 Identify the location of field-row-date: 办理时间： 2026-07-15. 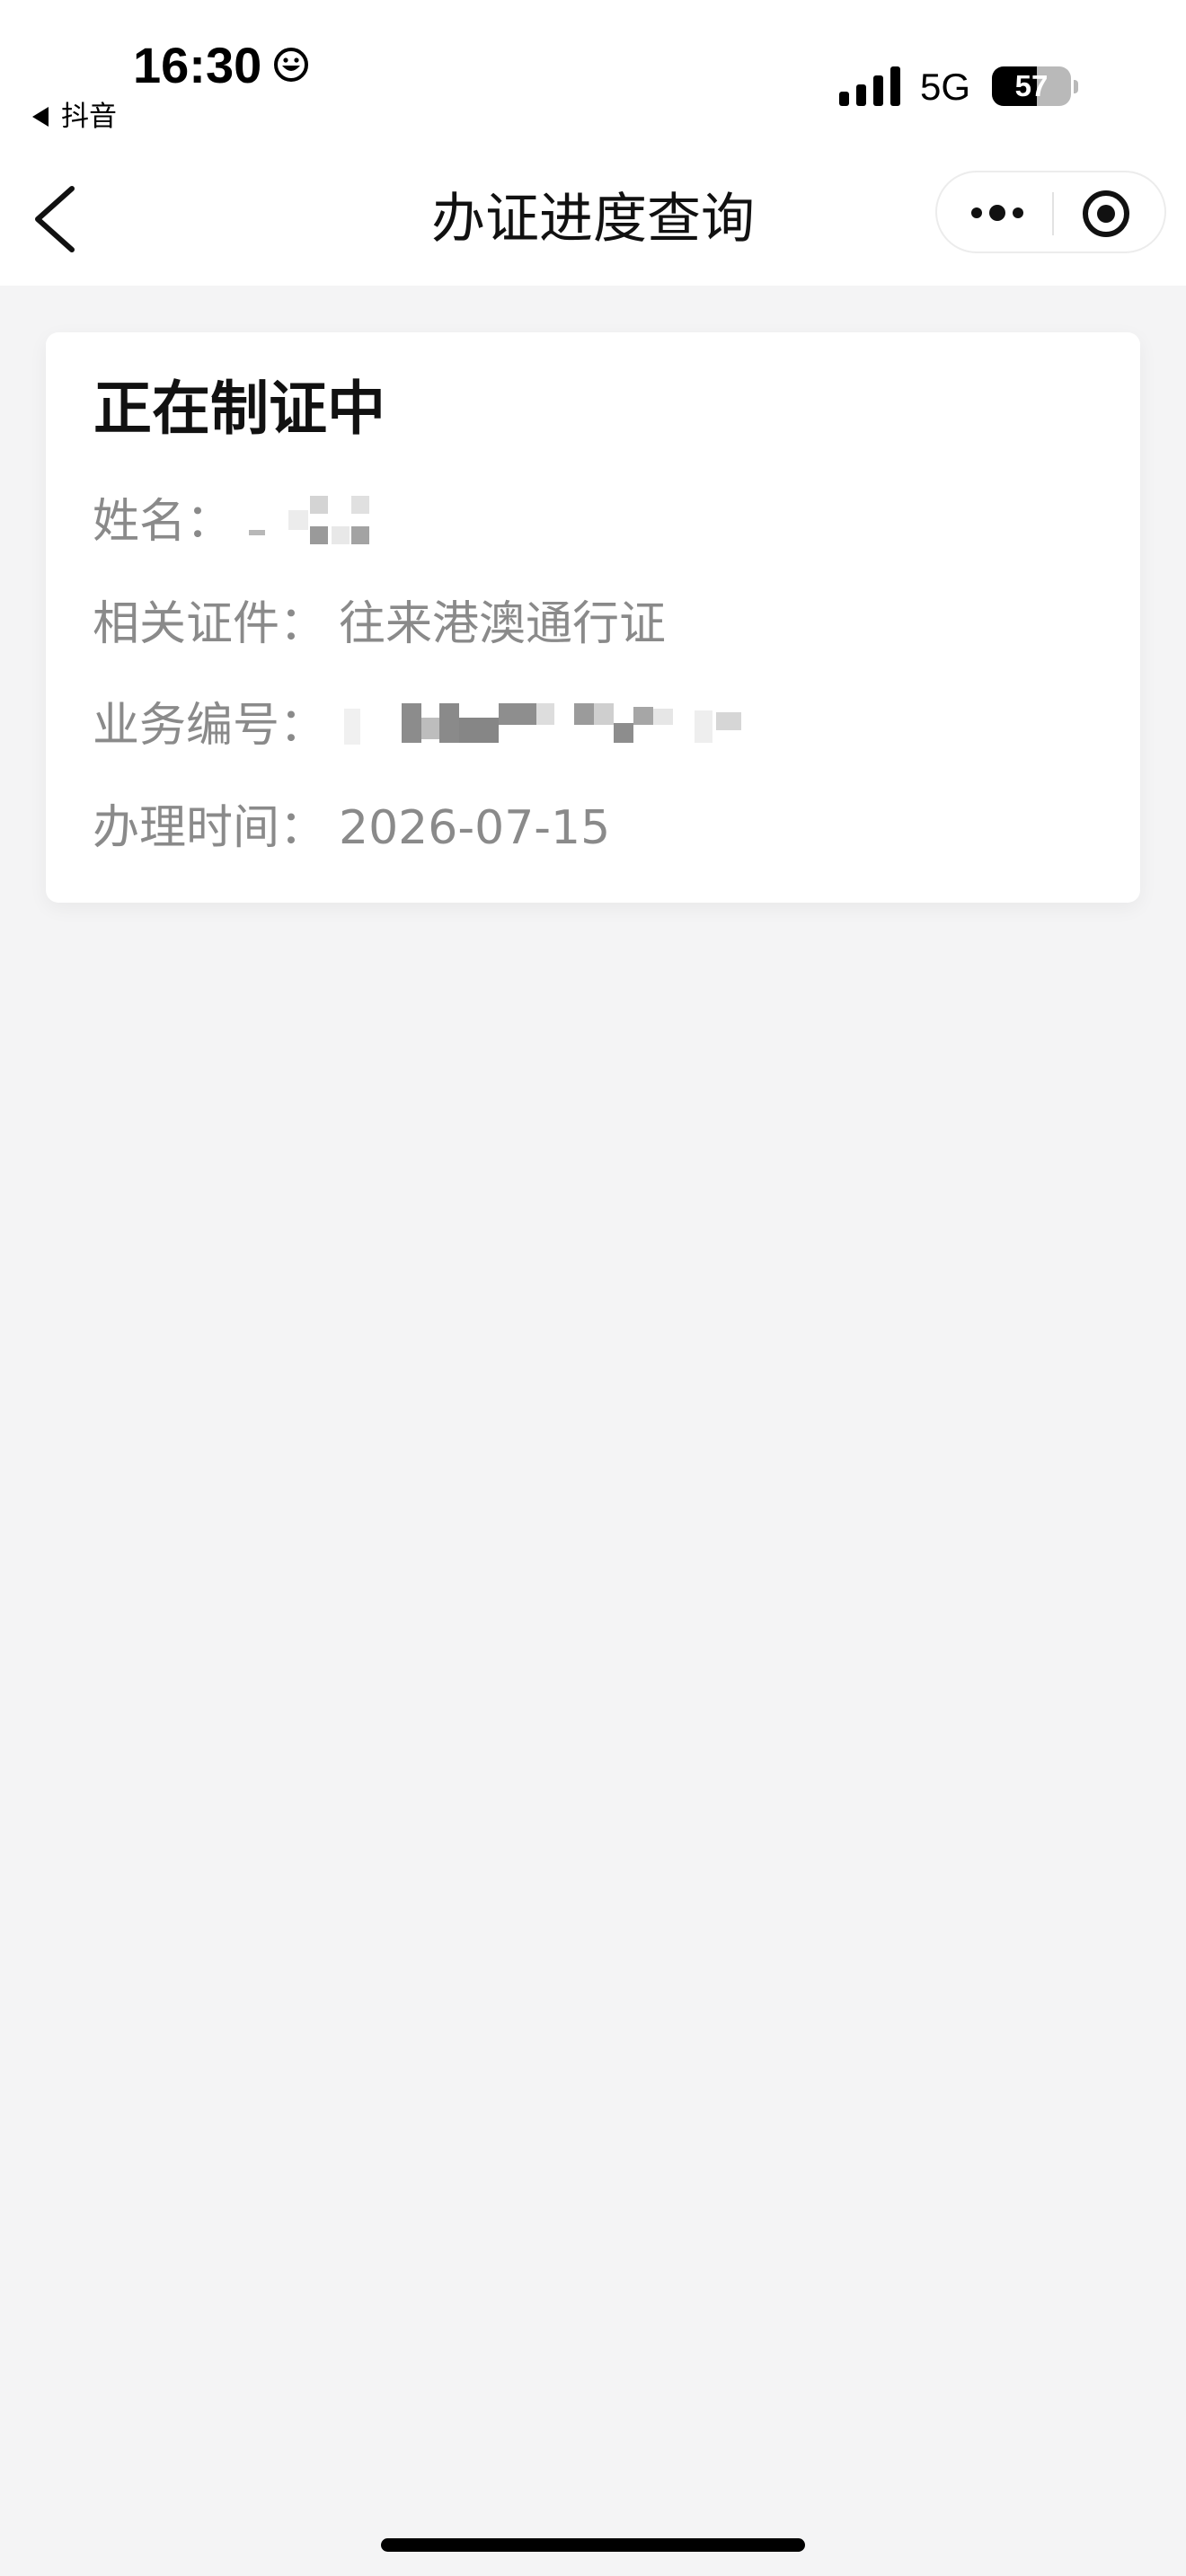
(351, 828).